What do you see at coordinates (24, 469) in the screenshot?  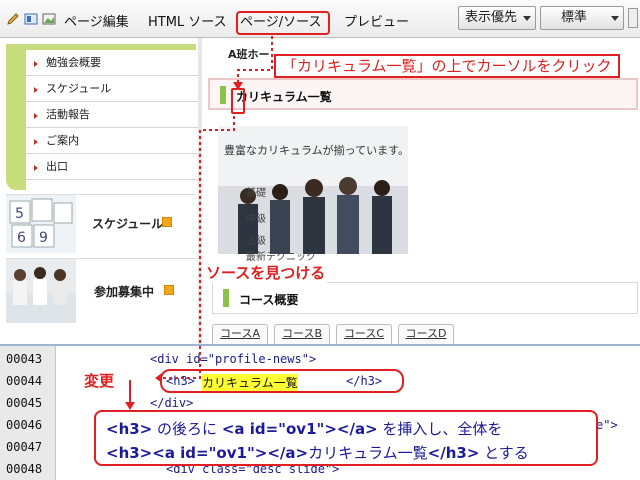 I see `line-number: 00048` at bounding box center [24, 469].